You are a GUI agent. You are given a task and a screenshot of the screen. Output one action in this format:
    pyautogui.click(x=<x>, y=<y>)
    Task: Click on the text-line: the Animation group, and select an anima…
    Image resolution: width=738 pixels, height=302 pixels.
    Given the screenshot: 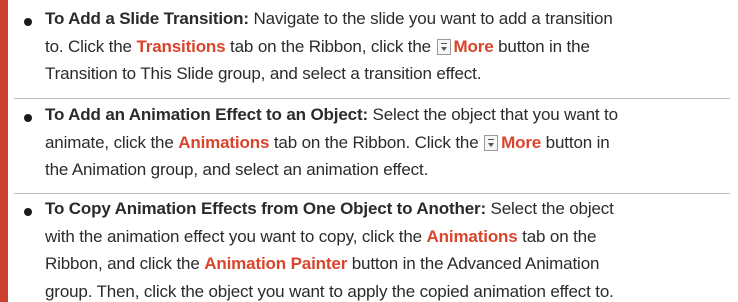 What is the action you would take?
    pyautogui.click(x=236, y=170)
    